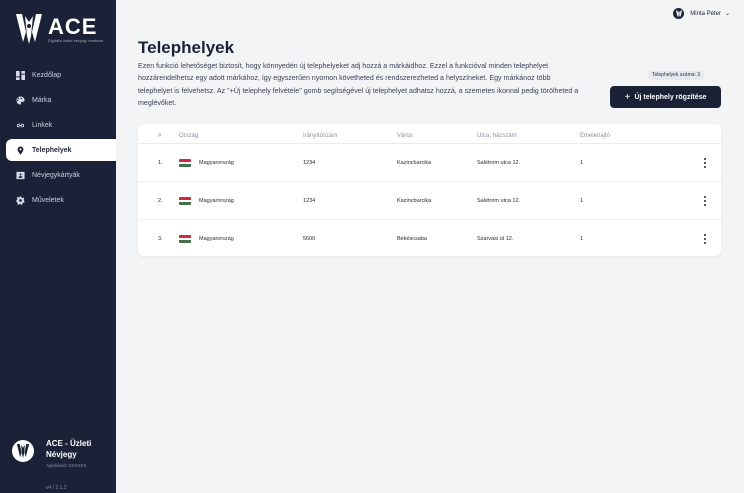  Describe the element at coordinates (20, 200) in the screenshot. I see `gear-icon` at that location.